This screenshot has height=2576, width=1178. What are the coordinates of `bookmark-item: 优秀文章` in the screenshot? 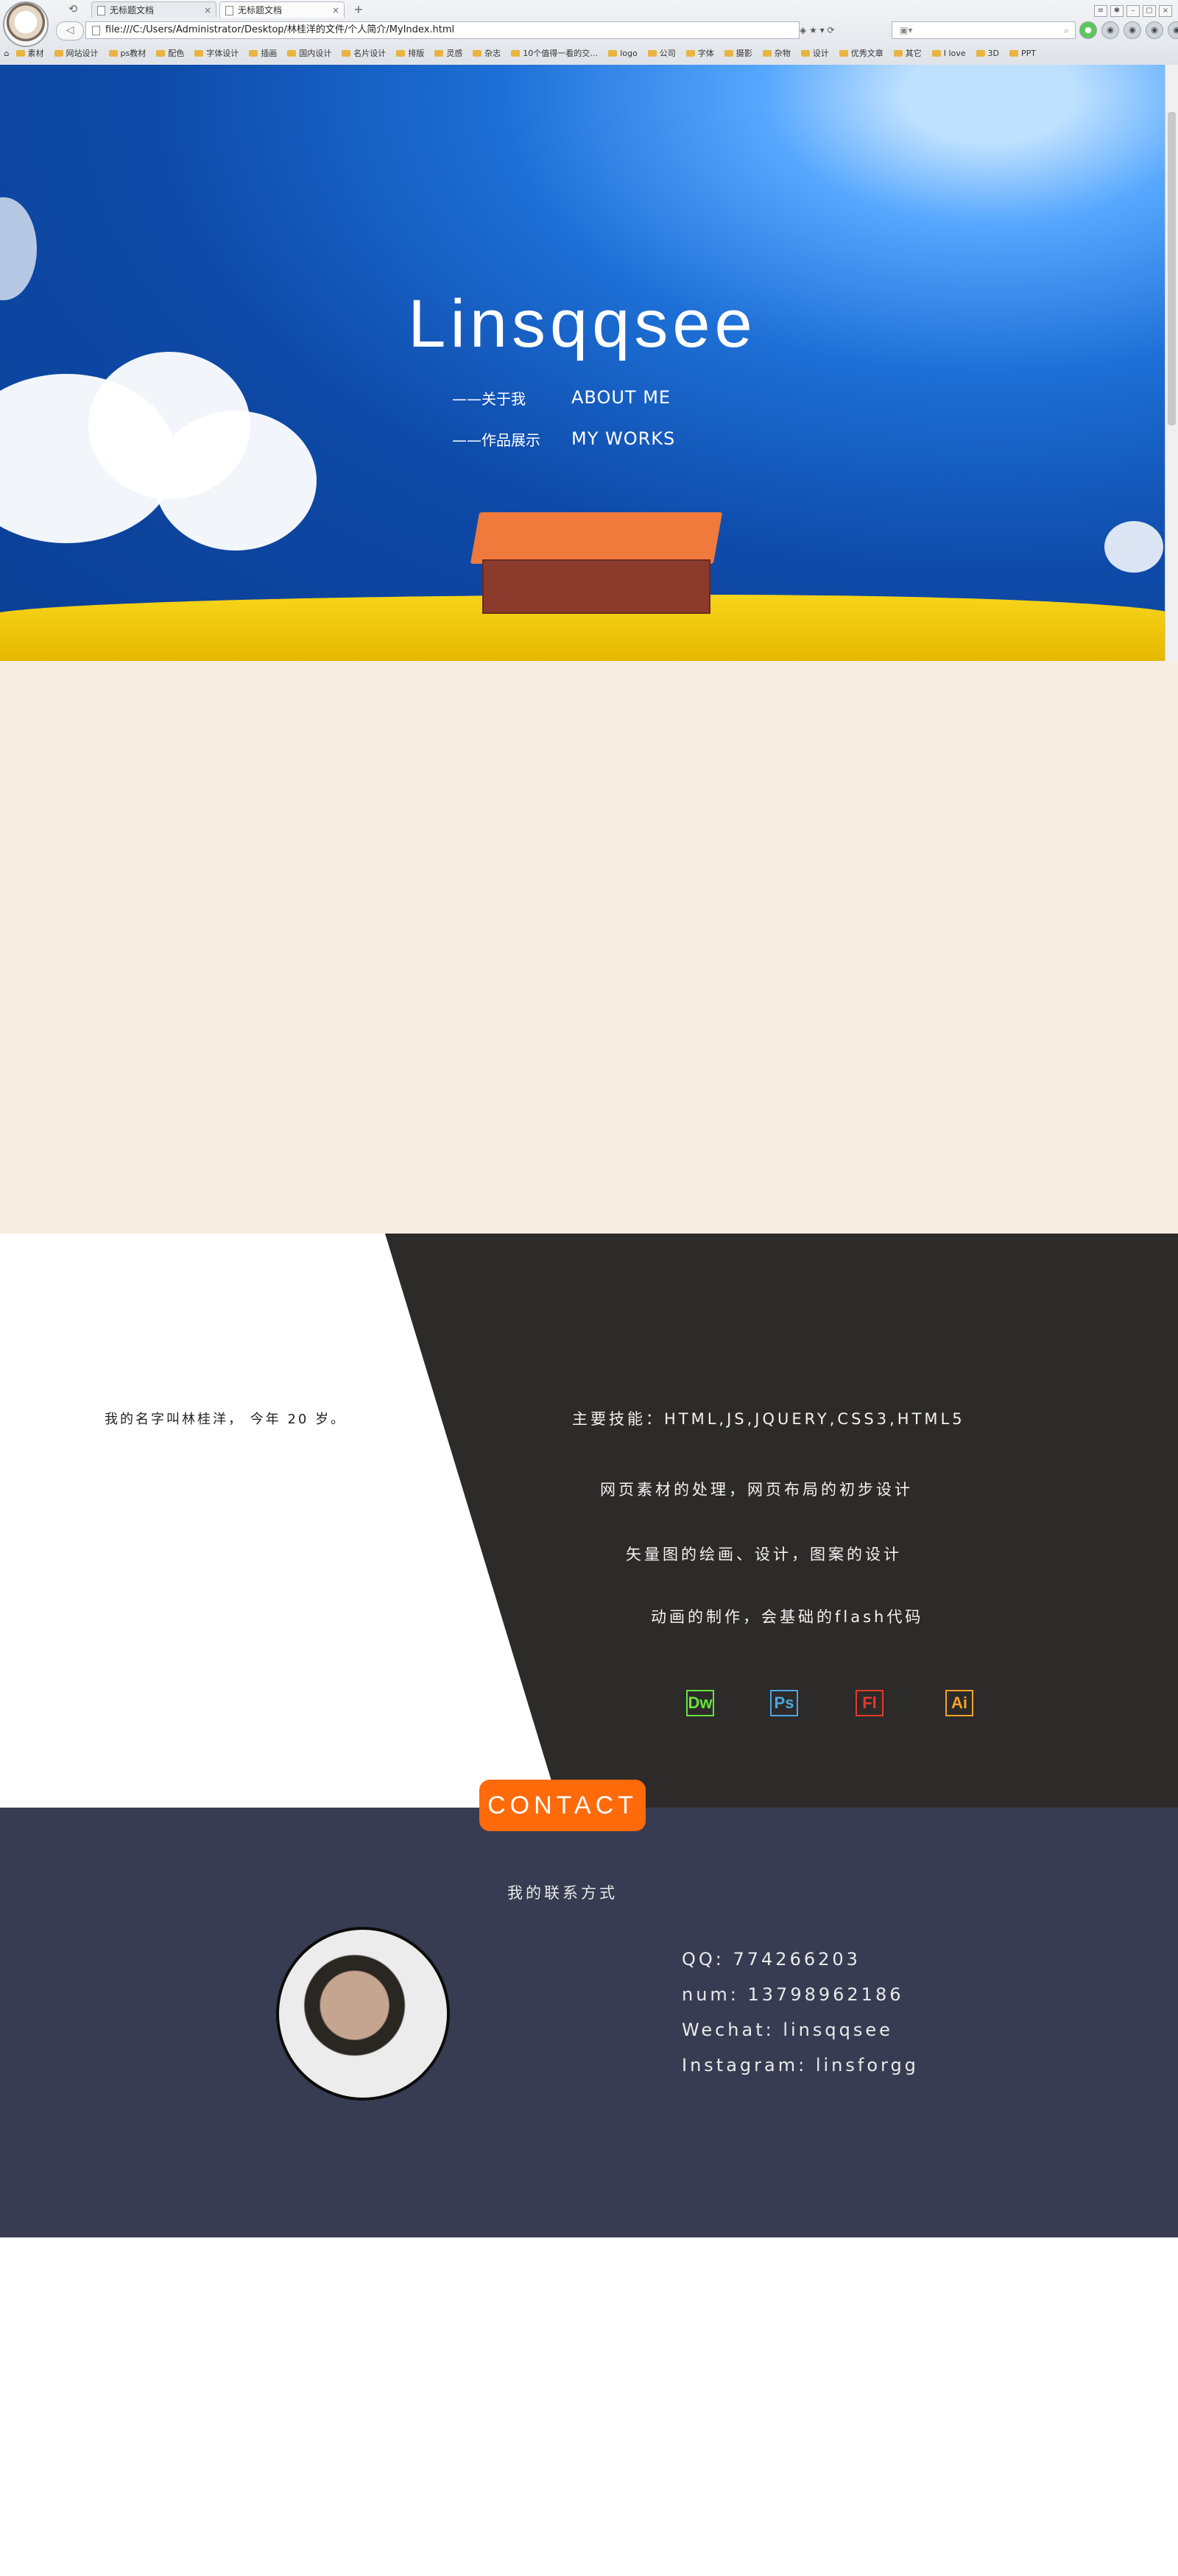 It's located at (861, 54).